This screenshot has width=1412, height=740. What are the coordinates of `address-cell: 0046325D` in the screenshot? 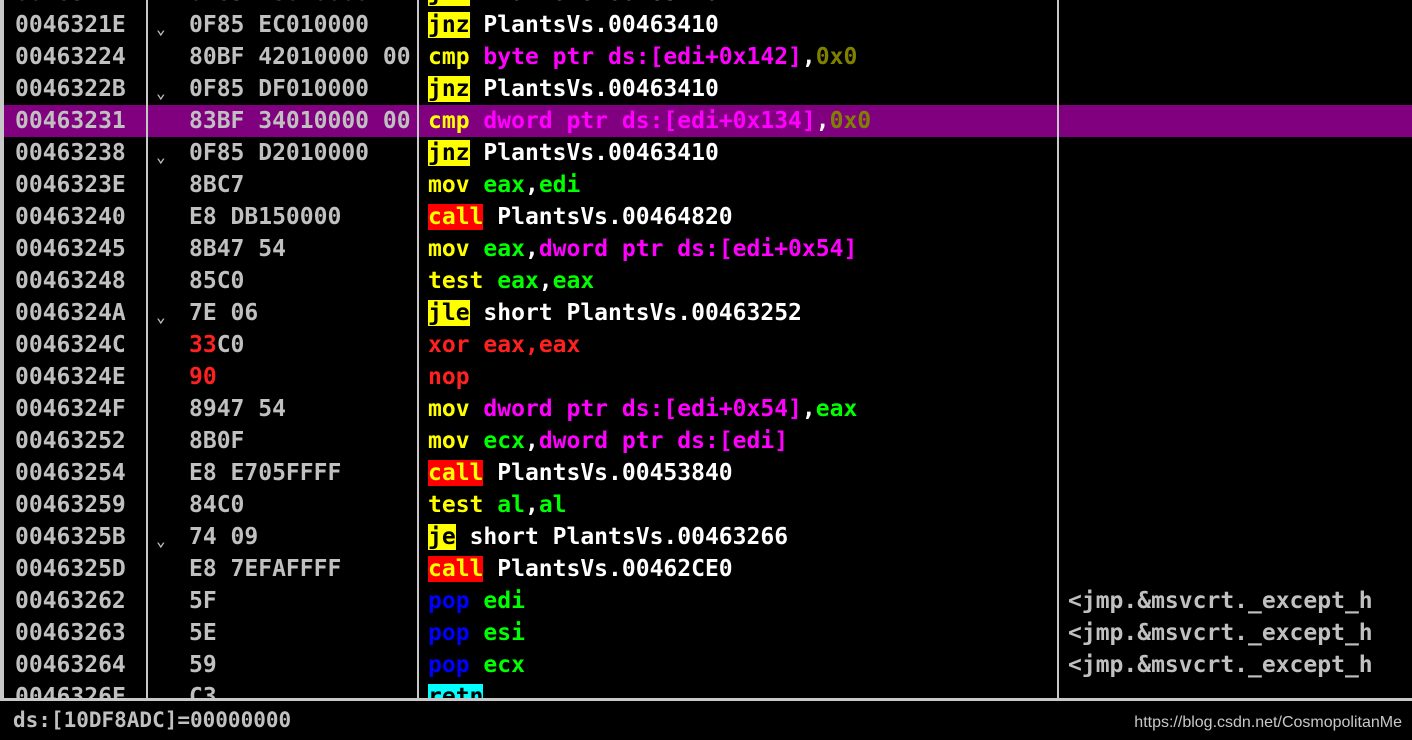 It's located at (70, 569).